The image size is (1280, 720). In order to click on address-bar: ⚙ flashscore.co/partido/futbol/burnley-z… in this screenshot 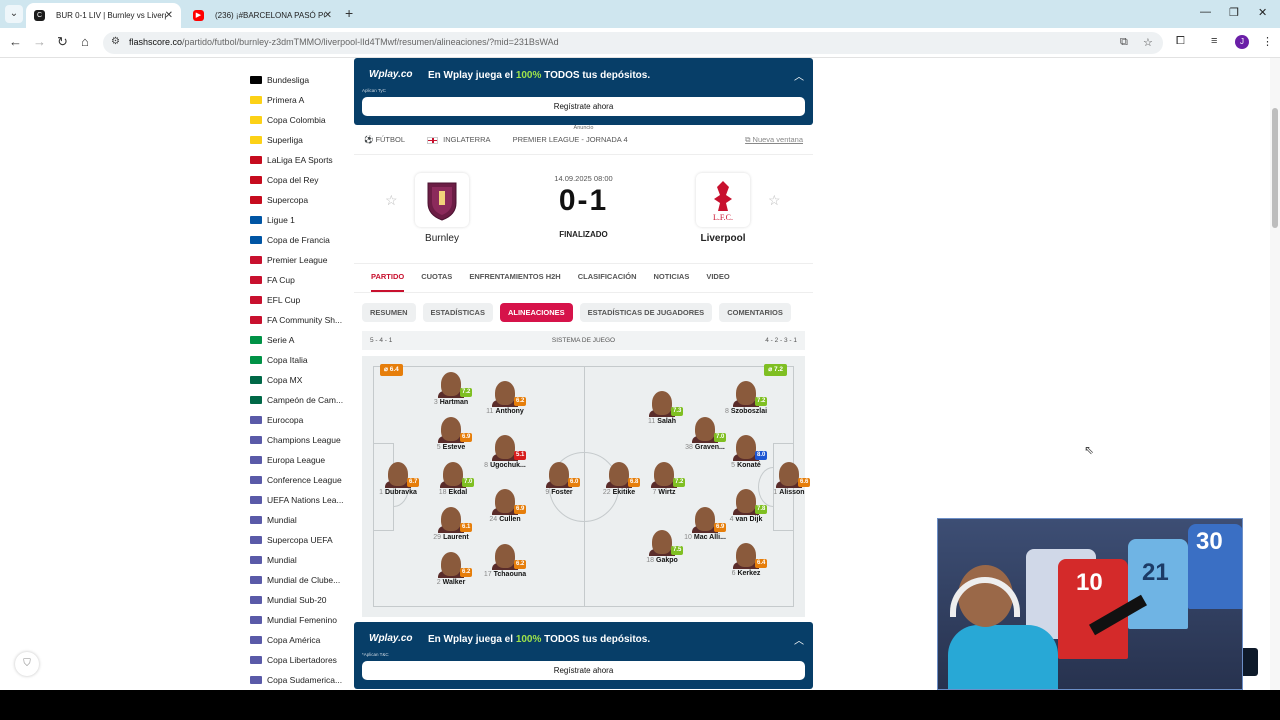, I will do `click(633, 43)`.